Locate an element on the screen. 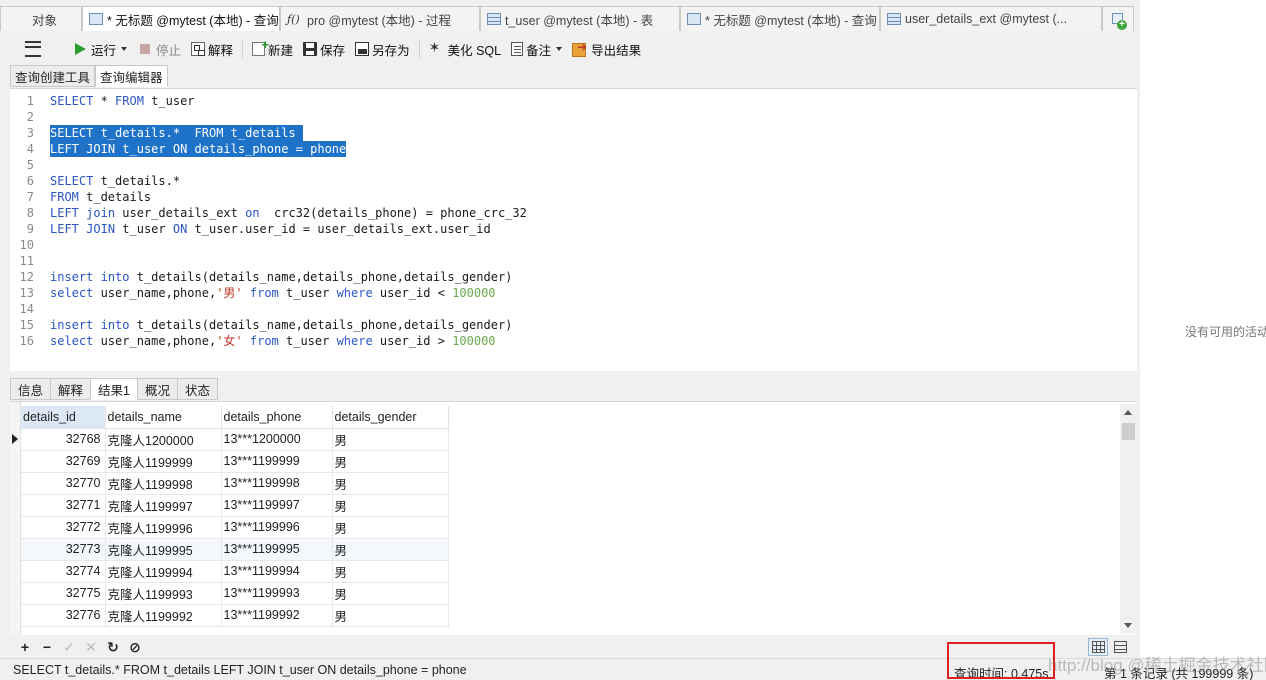 The height and width of the screenshot is (680, 1266). stop-loading-button: ⊘ is located at coordinates (135, 647).